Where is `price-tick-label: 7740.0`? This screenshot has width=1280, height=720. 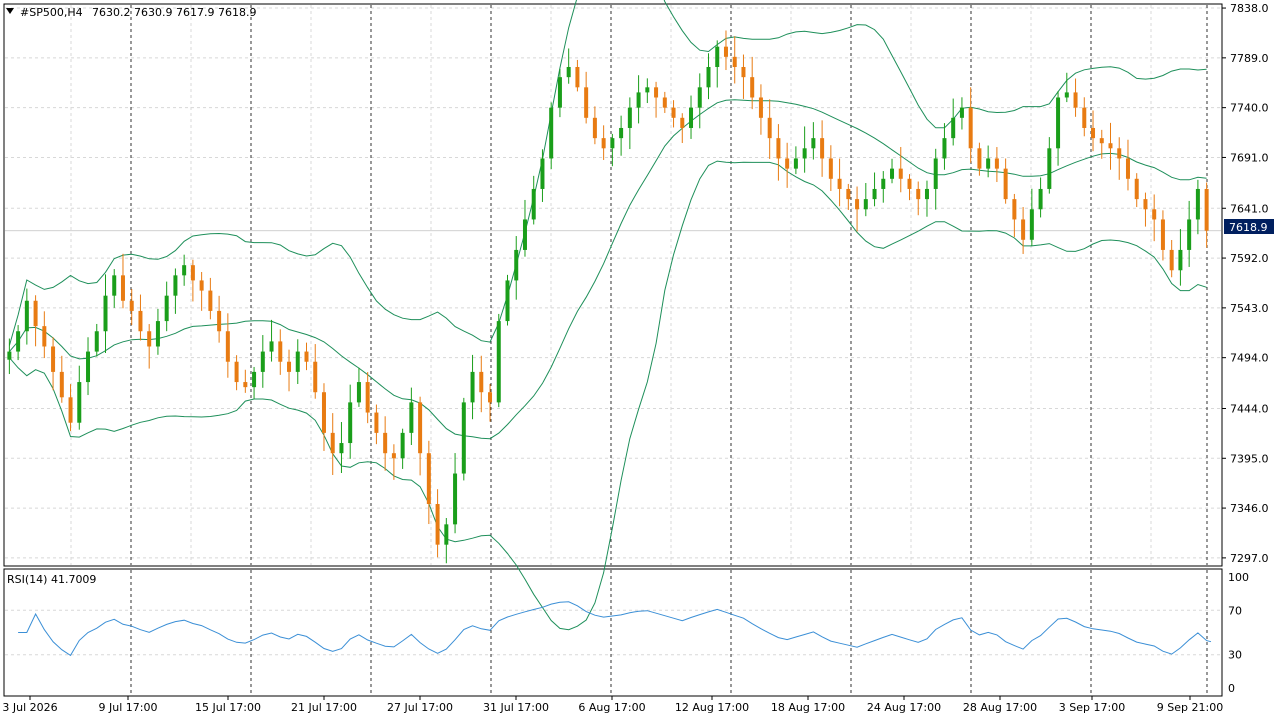 price-tick-label: 7740.0 is located at coordinates (1249, 108).